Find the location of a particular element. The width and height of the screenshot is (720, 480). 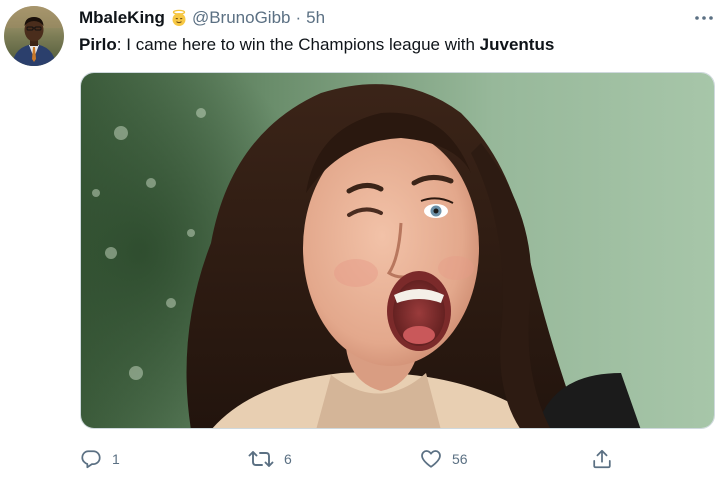

reply-button: 1 is located at coordinates (100, 459).